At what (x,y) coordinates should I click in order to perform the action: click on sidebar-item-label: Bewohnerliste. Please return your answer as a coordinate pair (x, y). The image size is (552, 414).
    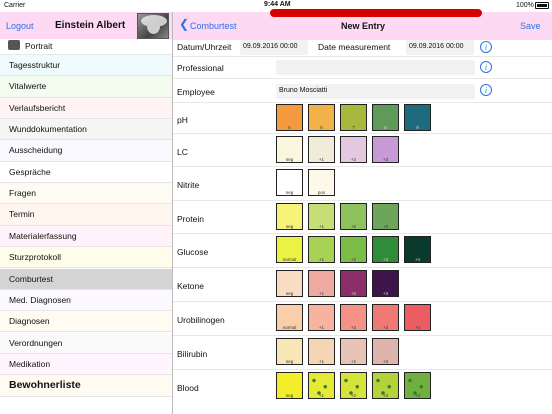
    Looking at the image, I should click on (45, 385).